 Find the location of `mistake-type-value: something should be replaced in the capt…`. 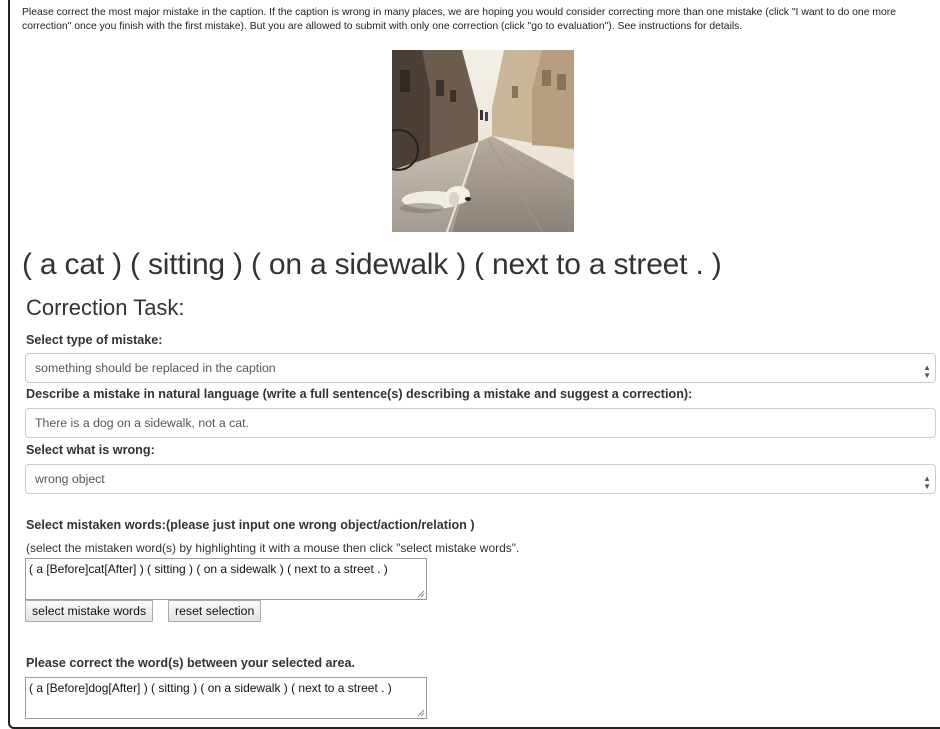

mistake-type-value: something should be replaced in the capt… is located at coordinates (155, 368).